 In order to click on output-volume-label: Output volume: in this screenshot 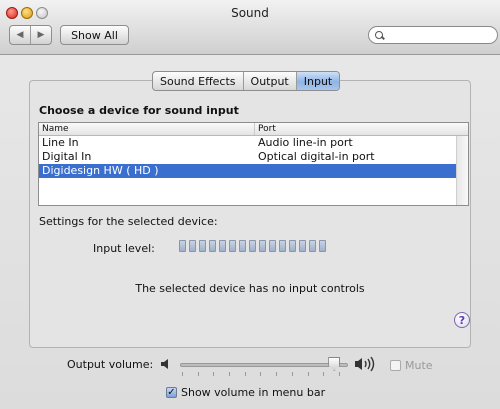, I will do `click(110, 364)`.